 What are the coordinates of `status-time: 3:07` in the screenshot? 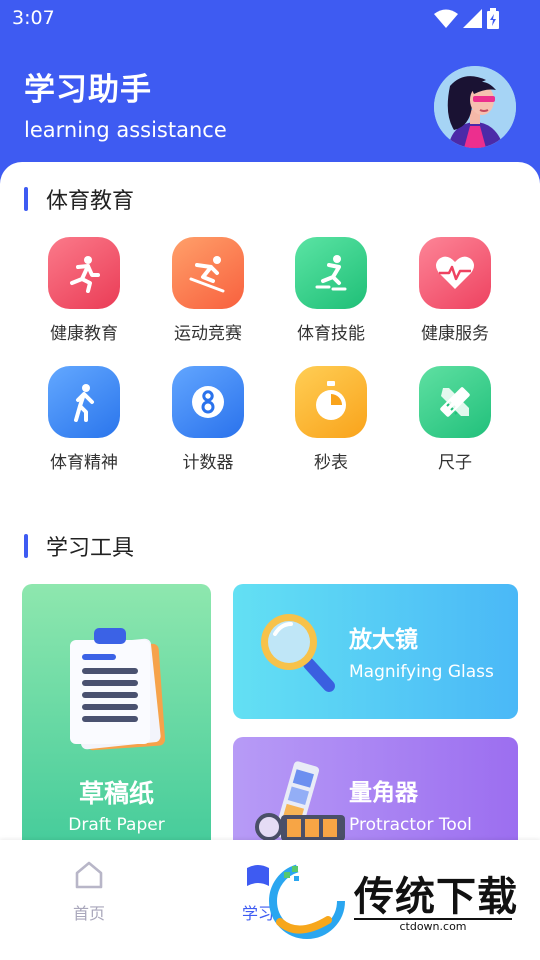 It's located at (33, 18).